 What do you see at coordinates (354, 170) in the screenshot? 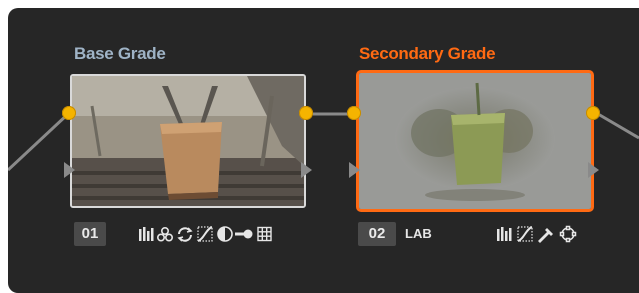
I see `input-arrow-node2` at bounding box center [354, 170].